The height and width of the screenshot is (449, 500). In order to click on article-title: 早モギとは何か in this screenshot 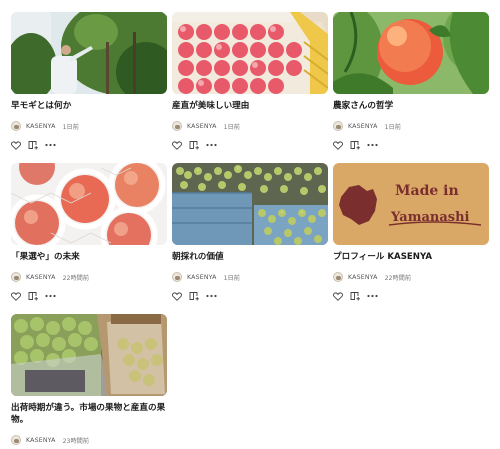, I will do `click(89, 106)`.